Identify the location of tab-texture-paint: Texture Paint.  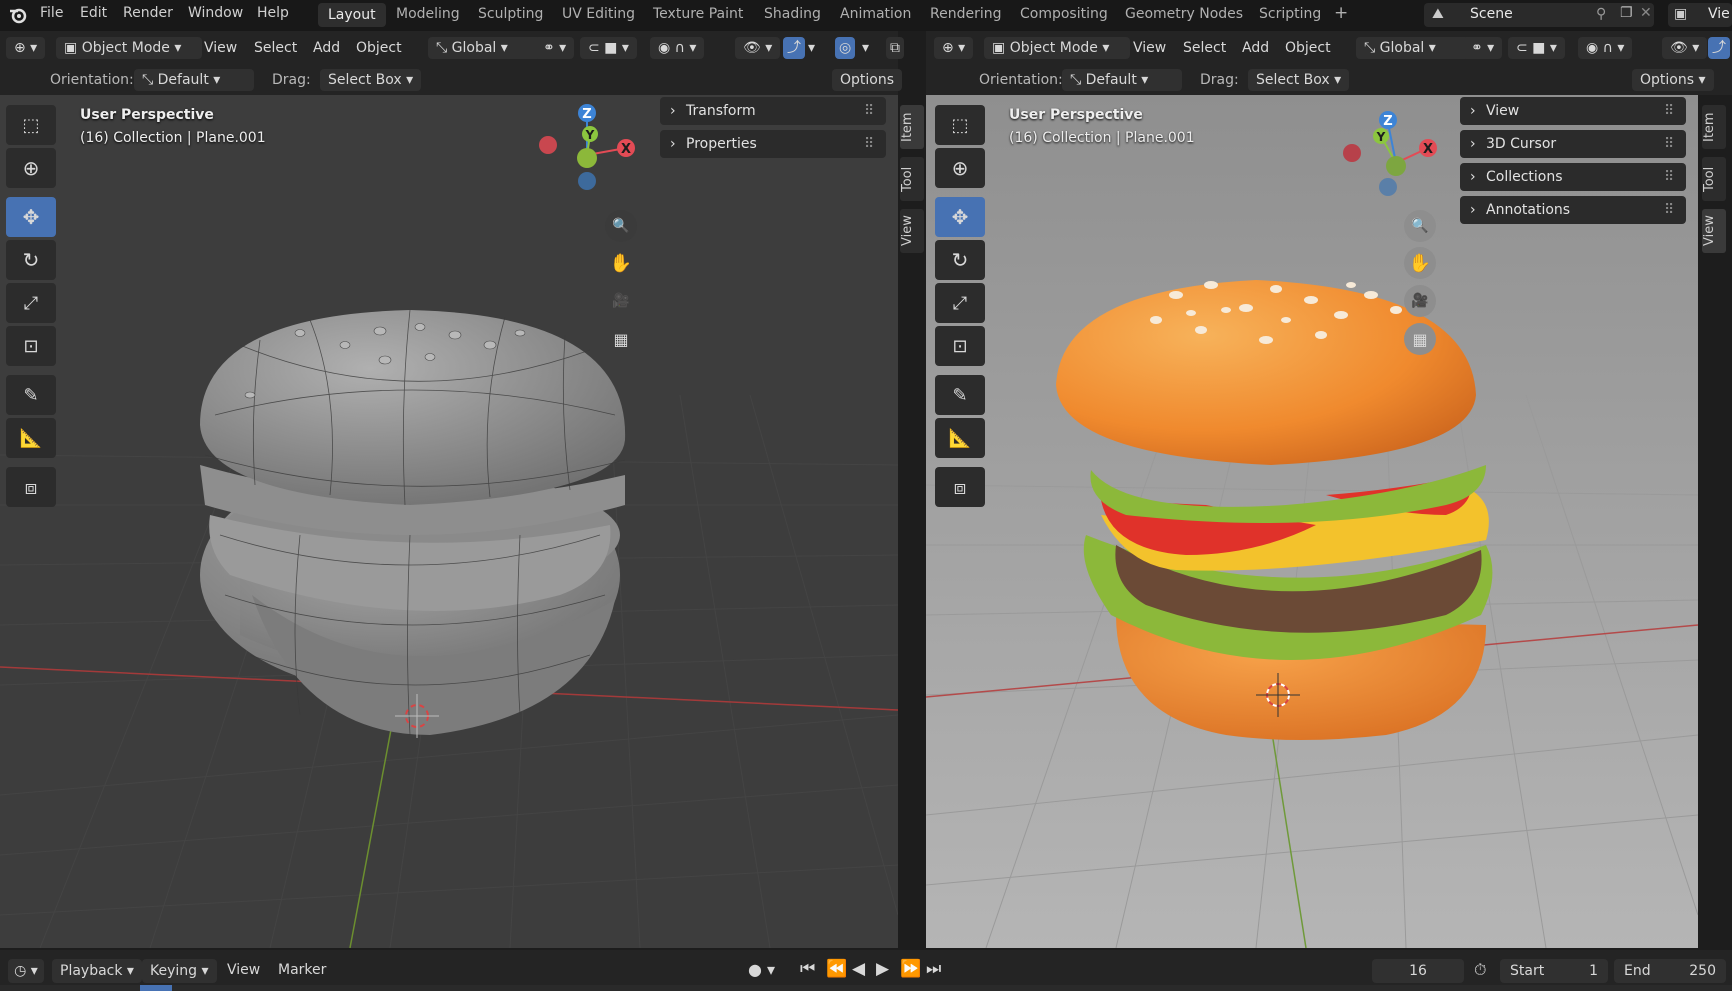
(698, 14).